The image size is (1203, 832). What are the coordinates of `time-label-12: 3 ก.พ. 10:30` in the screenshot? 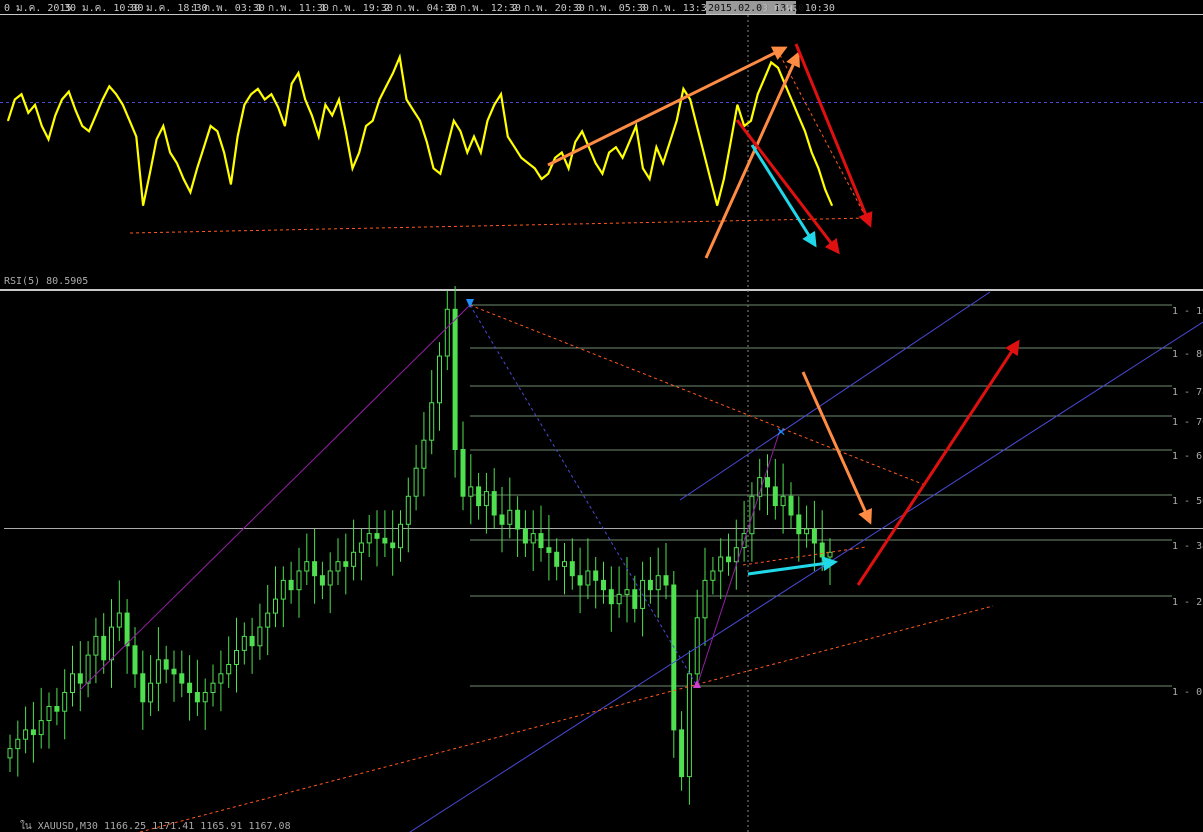 It's located at (798, 8).